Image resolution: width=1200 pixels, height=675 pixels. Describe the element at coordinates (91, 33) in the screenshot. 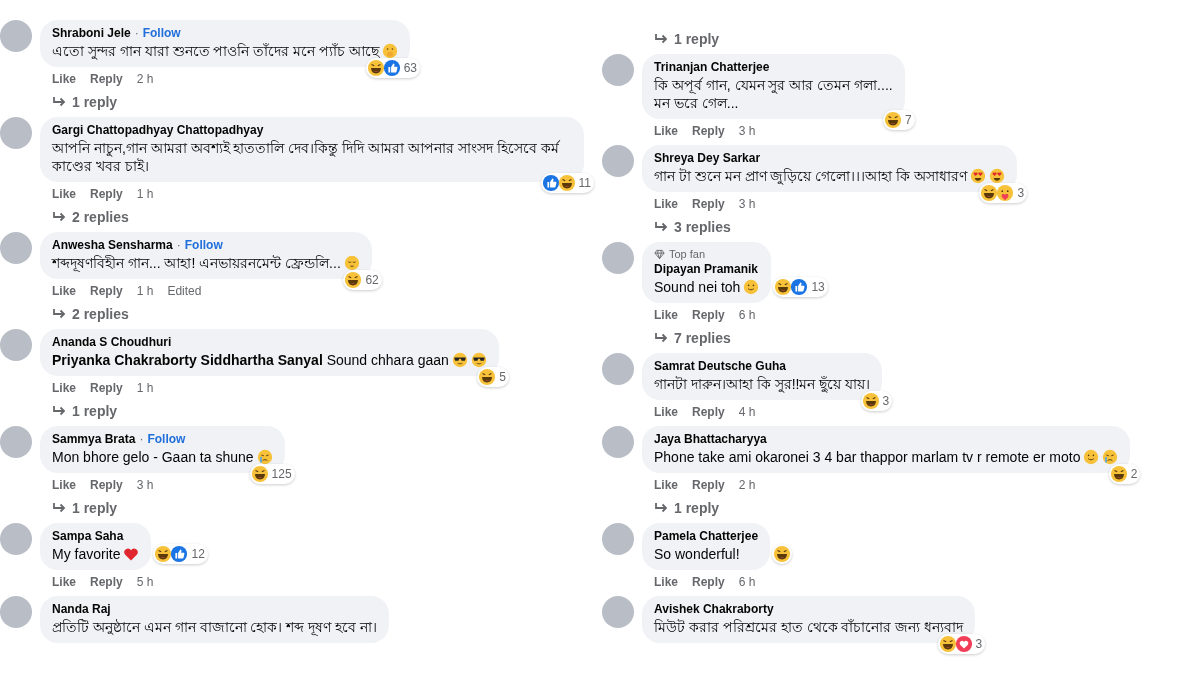

I see `author-name: Shraboni Jele` at that location.